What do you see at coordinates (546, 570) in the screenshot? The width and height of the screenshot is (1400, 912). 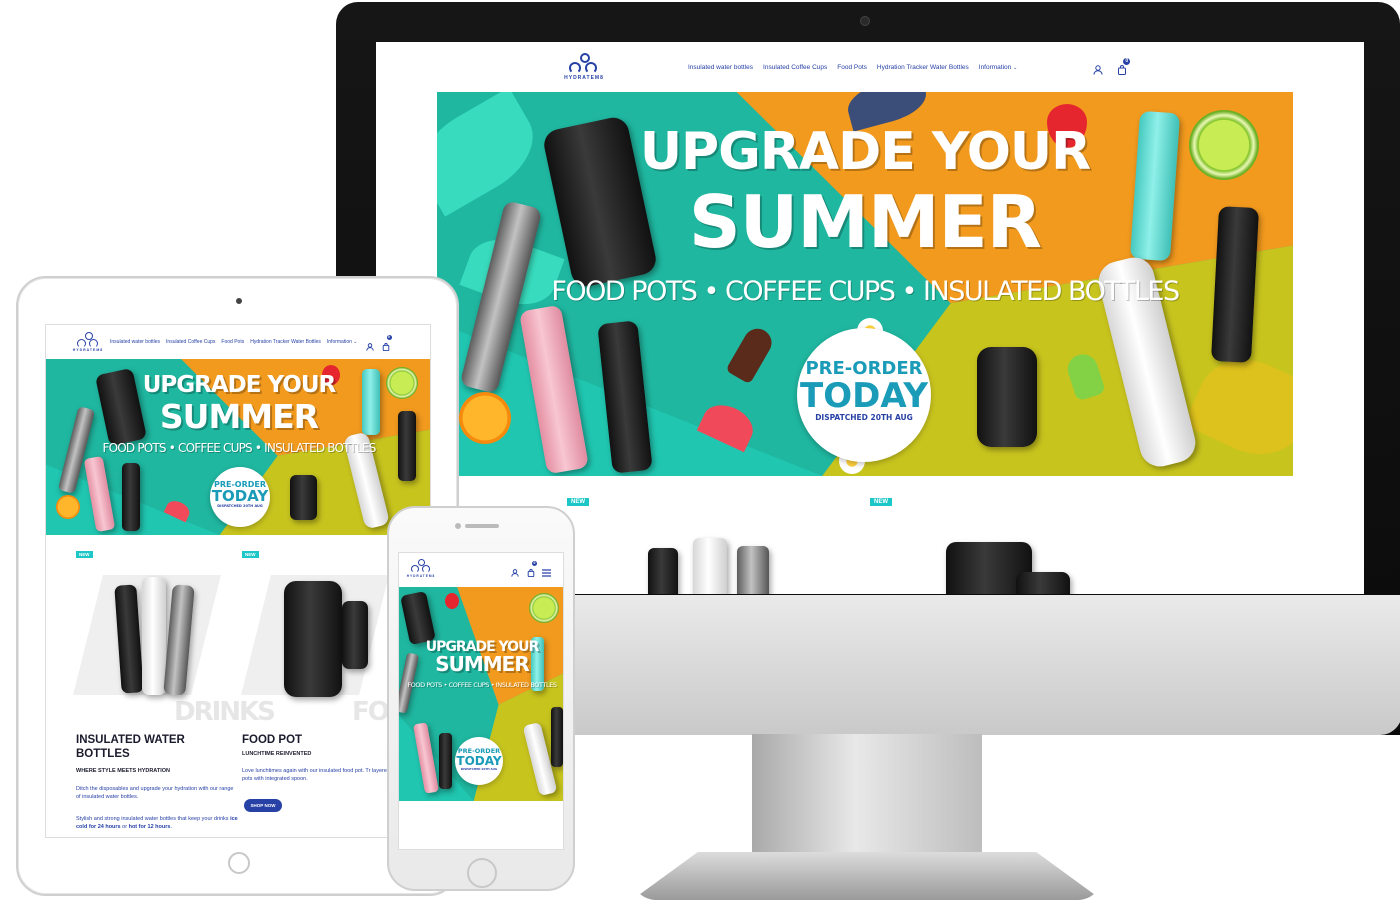 I see `hamburger-icon` at bounding box center [546, 570].